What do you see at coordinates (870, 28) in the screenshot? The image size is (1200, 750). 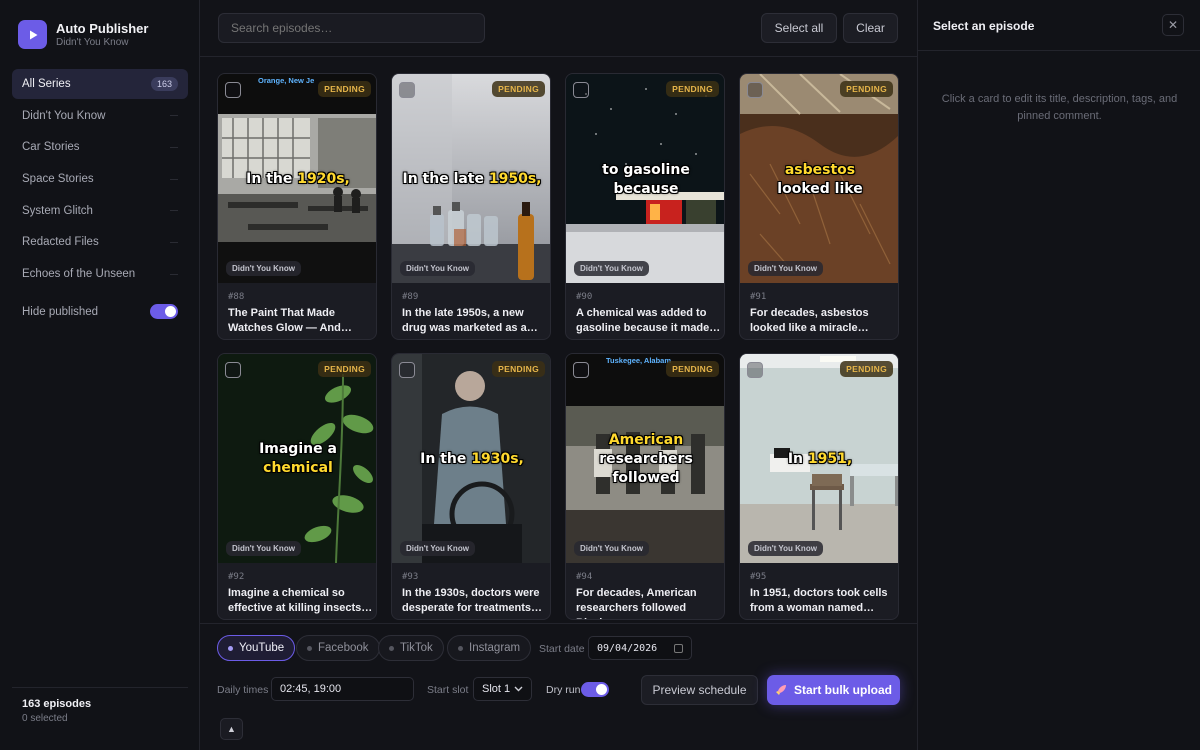 I see `clear-button: Clear` at bounding box center [870, 28].